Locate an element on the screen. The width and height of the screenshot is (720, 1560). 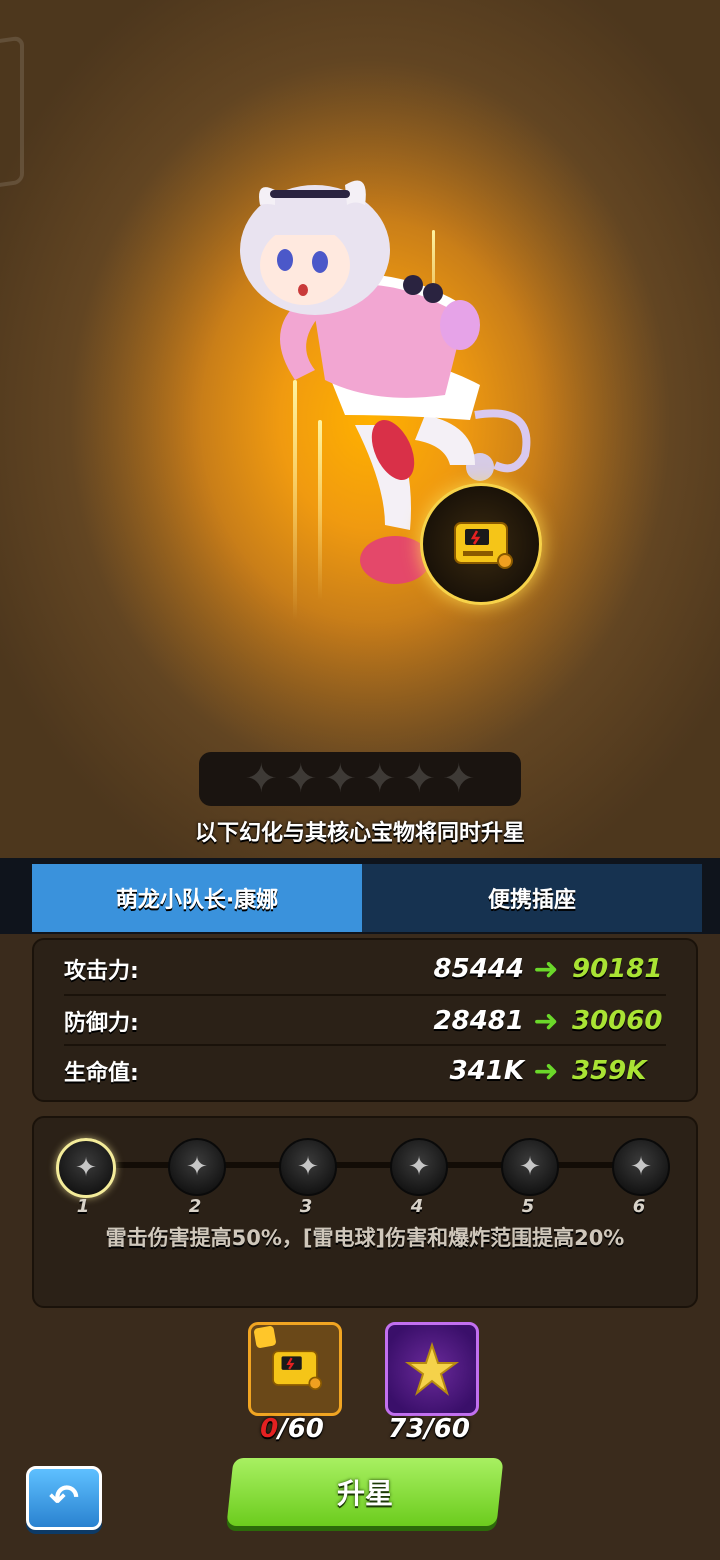
stat-next-value: 30060 is located at coordinates (617, 1021).